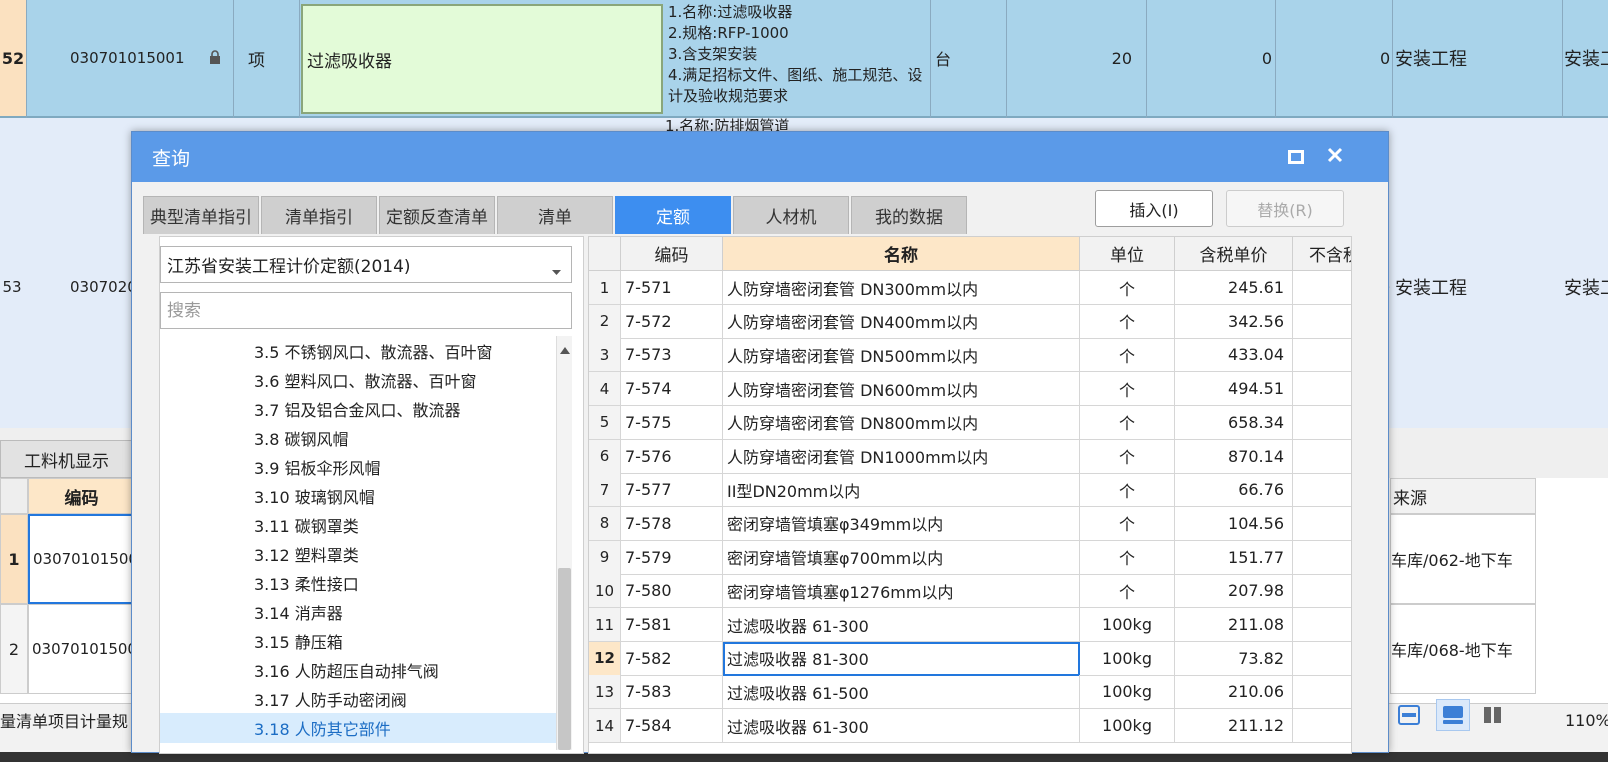 The height and width of the screenshot is (762, 1608). Describe the element at coordinates (901, 321) in the screenshot. I see `cell-name: 人防穿墙密闭套管 DN400mm以内` at that location.